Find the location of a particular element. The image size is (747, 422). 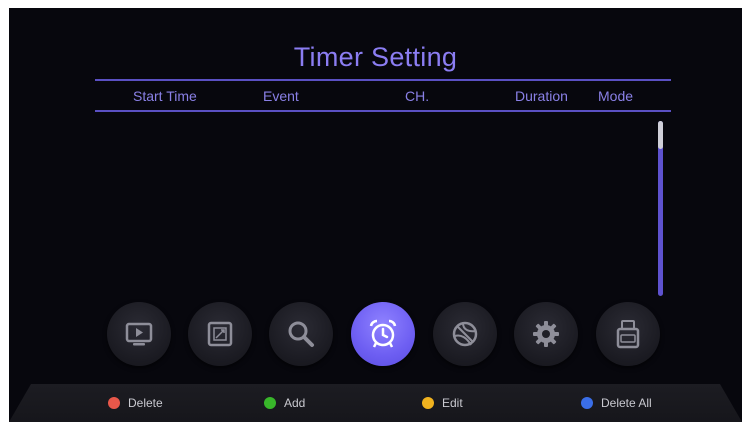

menu-network-button is located at coordinates (465, 334).